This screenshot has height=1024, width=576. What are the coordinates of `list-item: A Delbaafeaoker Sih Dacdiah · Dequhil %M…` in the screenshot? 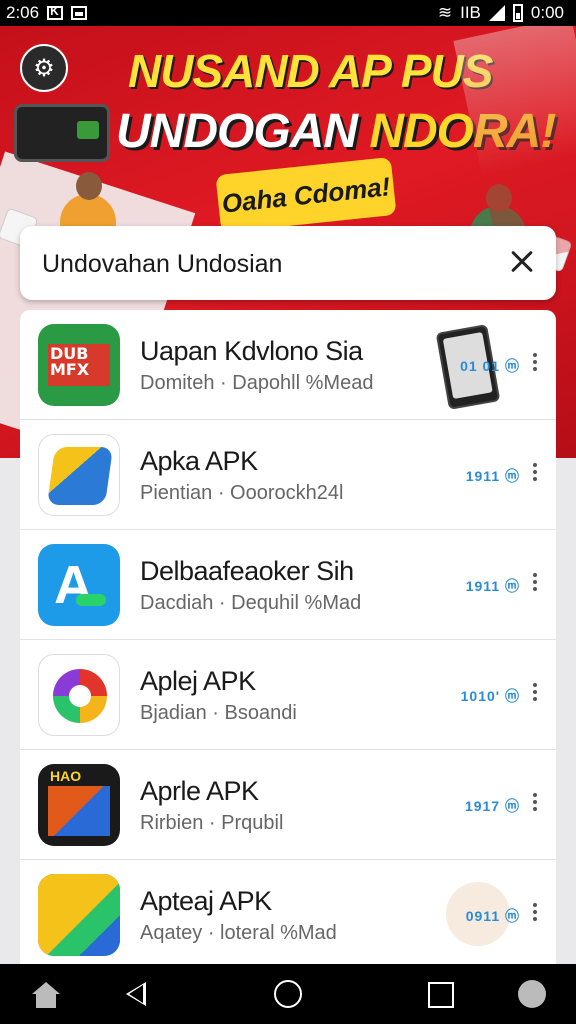 It's located at (288, 585).